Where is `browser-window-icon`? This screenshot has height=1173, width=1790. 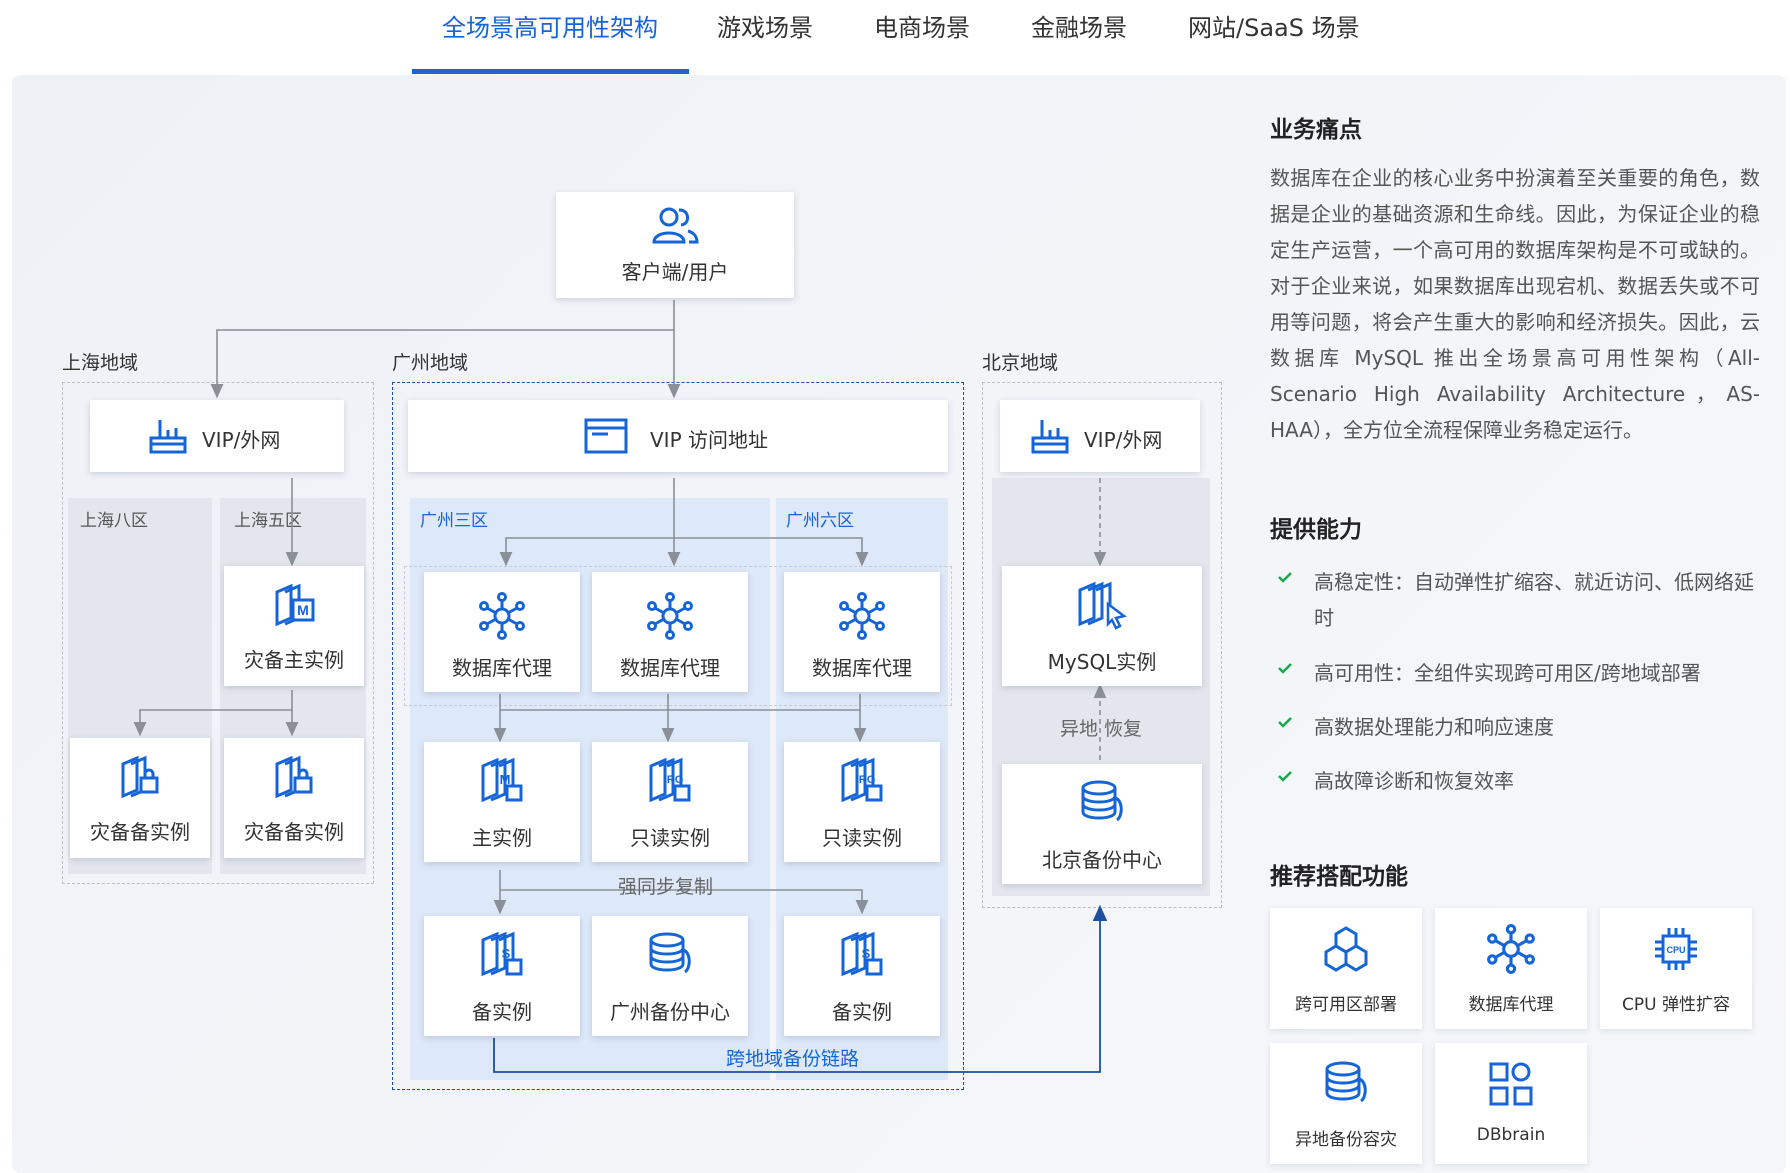
browser-window-icon is located at coordinates (606, 438).